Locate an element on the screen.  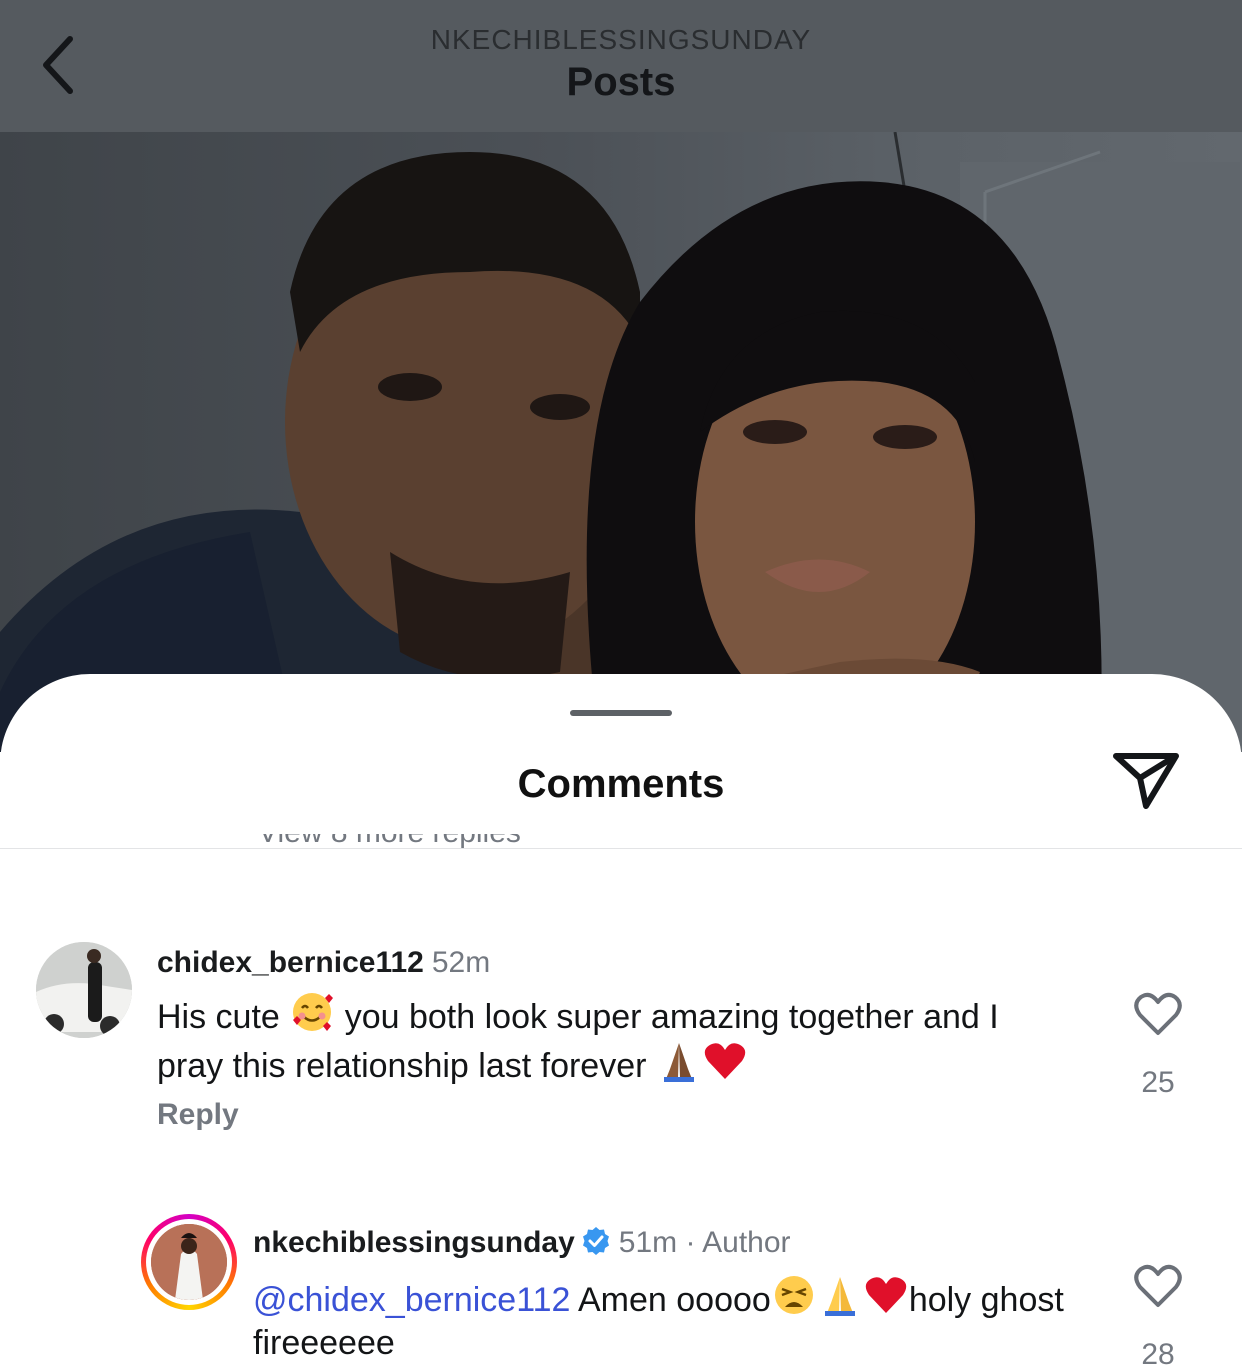
mention-link: @chidex_bernice112 is located at coordinates (411, 1300).